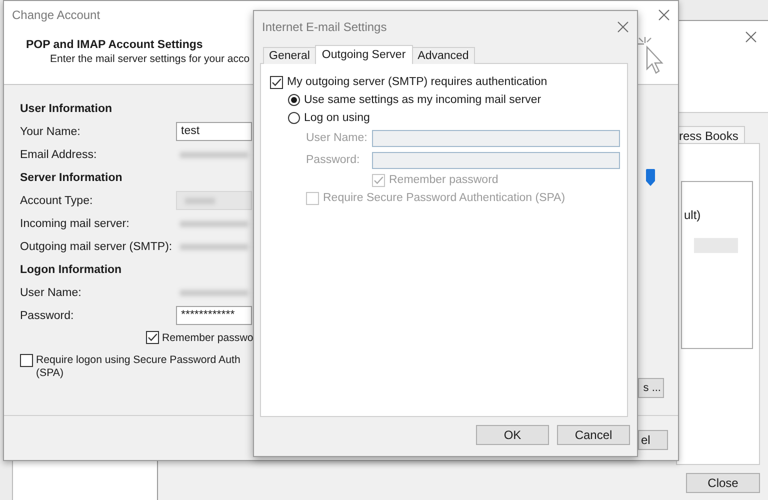 The height and width of the screenshot is (500, 768). What do you see at coordinates (593, 435) in the screenshot?
I see `button: Cancel` at bounding box center [593, 435].